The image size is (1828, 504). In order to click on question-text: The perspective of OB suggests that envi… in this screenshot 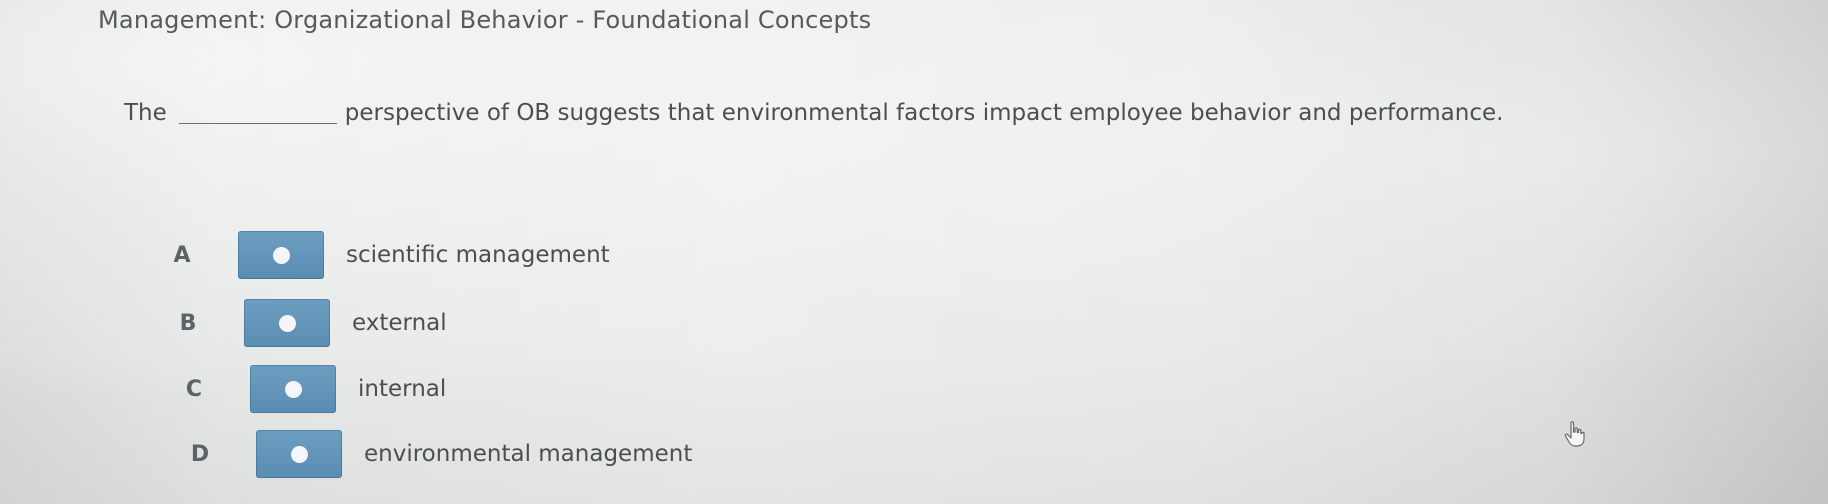, I will do `click(813, 113)`.